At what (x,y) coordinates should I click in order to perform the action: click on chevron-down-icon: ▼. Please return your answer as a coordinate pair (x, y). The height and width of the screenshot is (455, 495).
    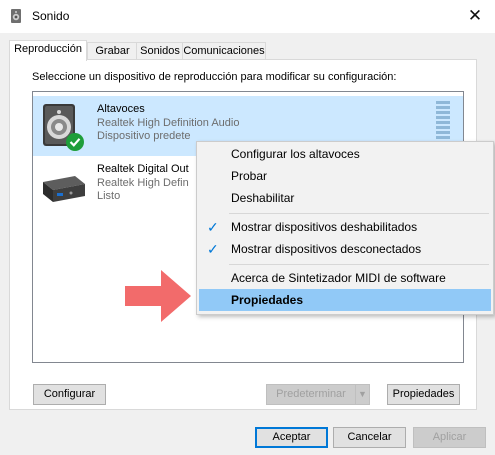
    Looking at the image, I should click on (362, 394).